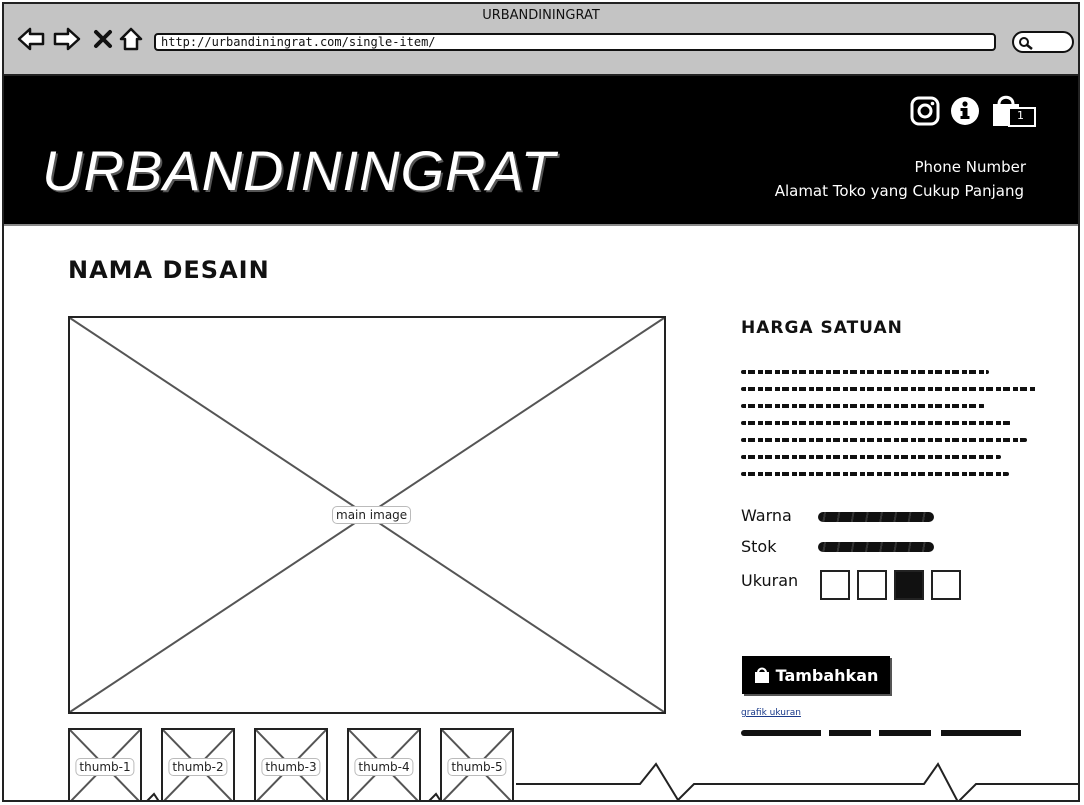 The height and width of the screenshot is (805, 1084). What do you see at coordinates (541, 15) in the screenshot?
I see `window-title: URBANDININGRAT` at bounding box center [541, 15].